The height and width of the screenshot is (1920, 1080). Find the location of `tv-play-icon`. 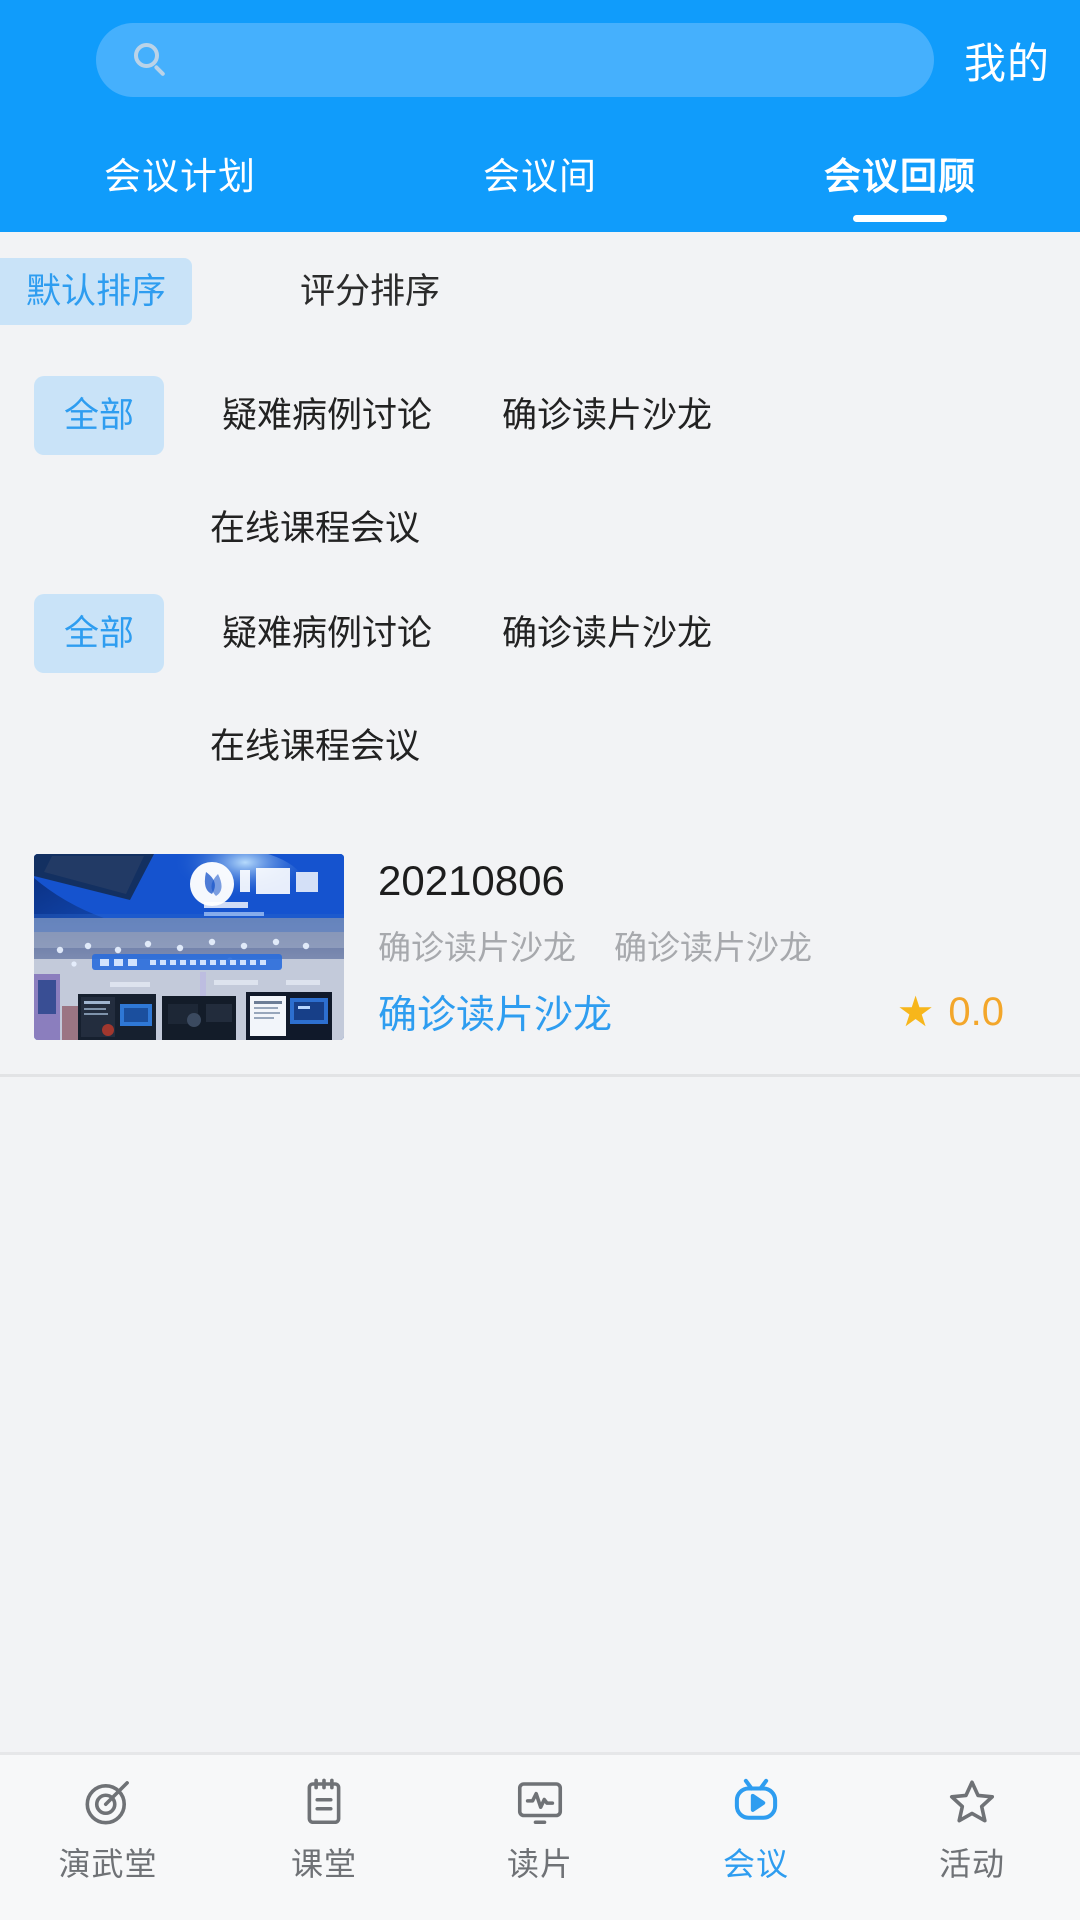

tv-play-icon is located at coordinates (756, 1799).